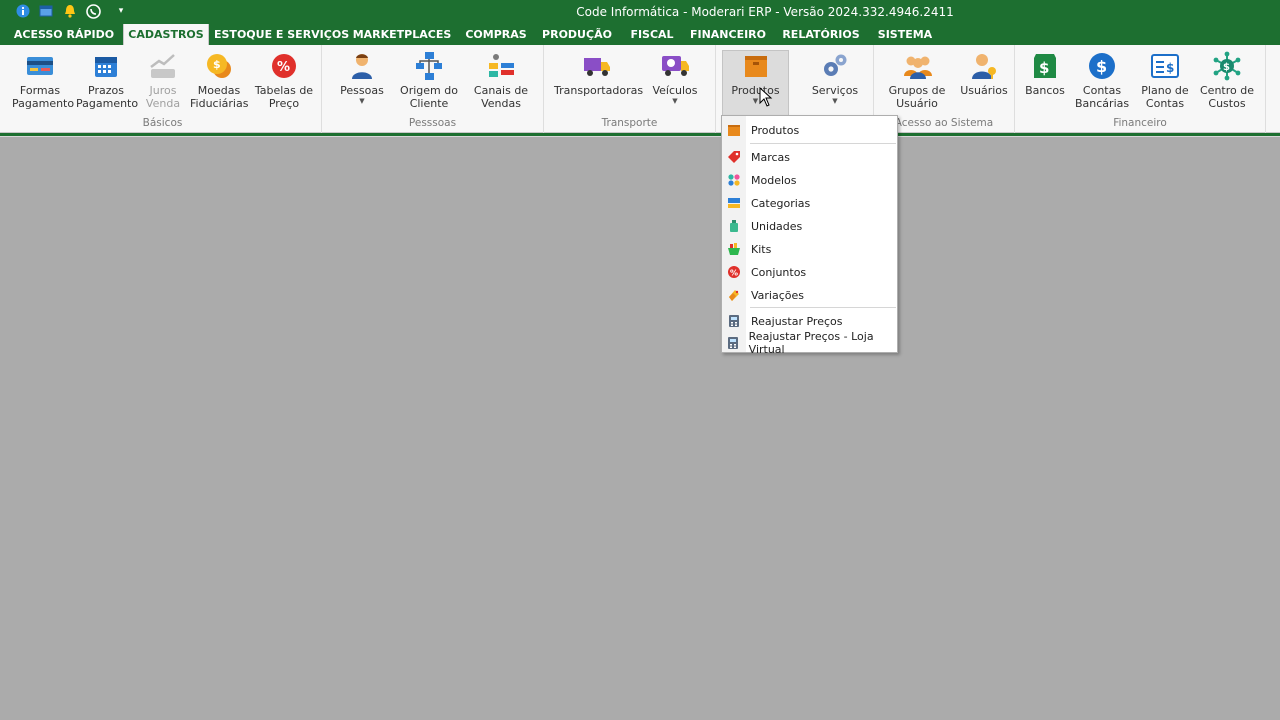  What do you see at coordinates (281, 34) in the screenshot?
I see `tab-estoque-e-servicos: ESTOQUE E SERVIÇOS` at bounding box center [281, 34].